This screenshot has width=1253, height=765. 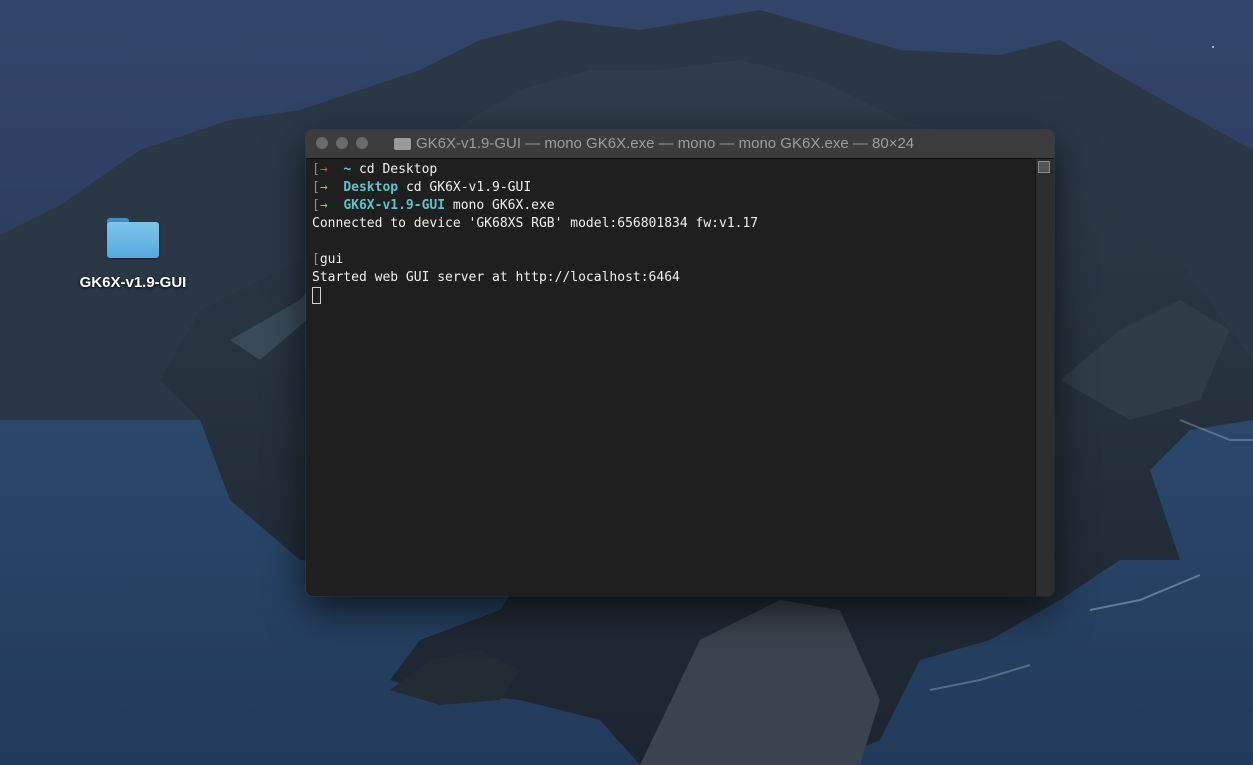 What do you see at coordinates (674, 296) in the screenshot?
I see `cursor-line` at bounding box center [674, 296].